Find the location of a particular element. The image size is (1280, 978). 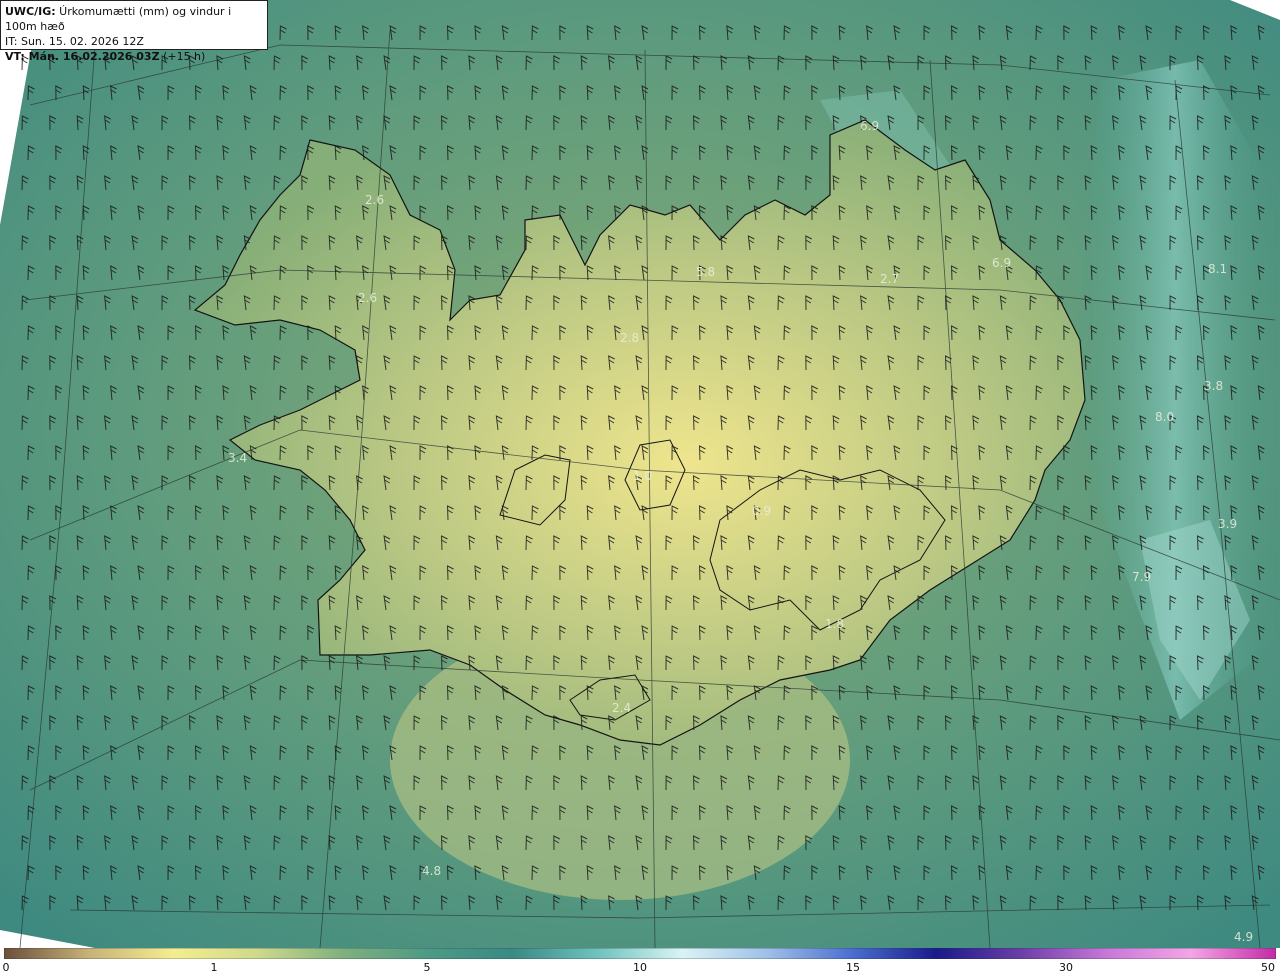

colorbar-tick-label: 15 is located at coordinates (853, 967).